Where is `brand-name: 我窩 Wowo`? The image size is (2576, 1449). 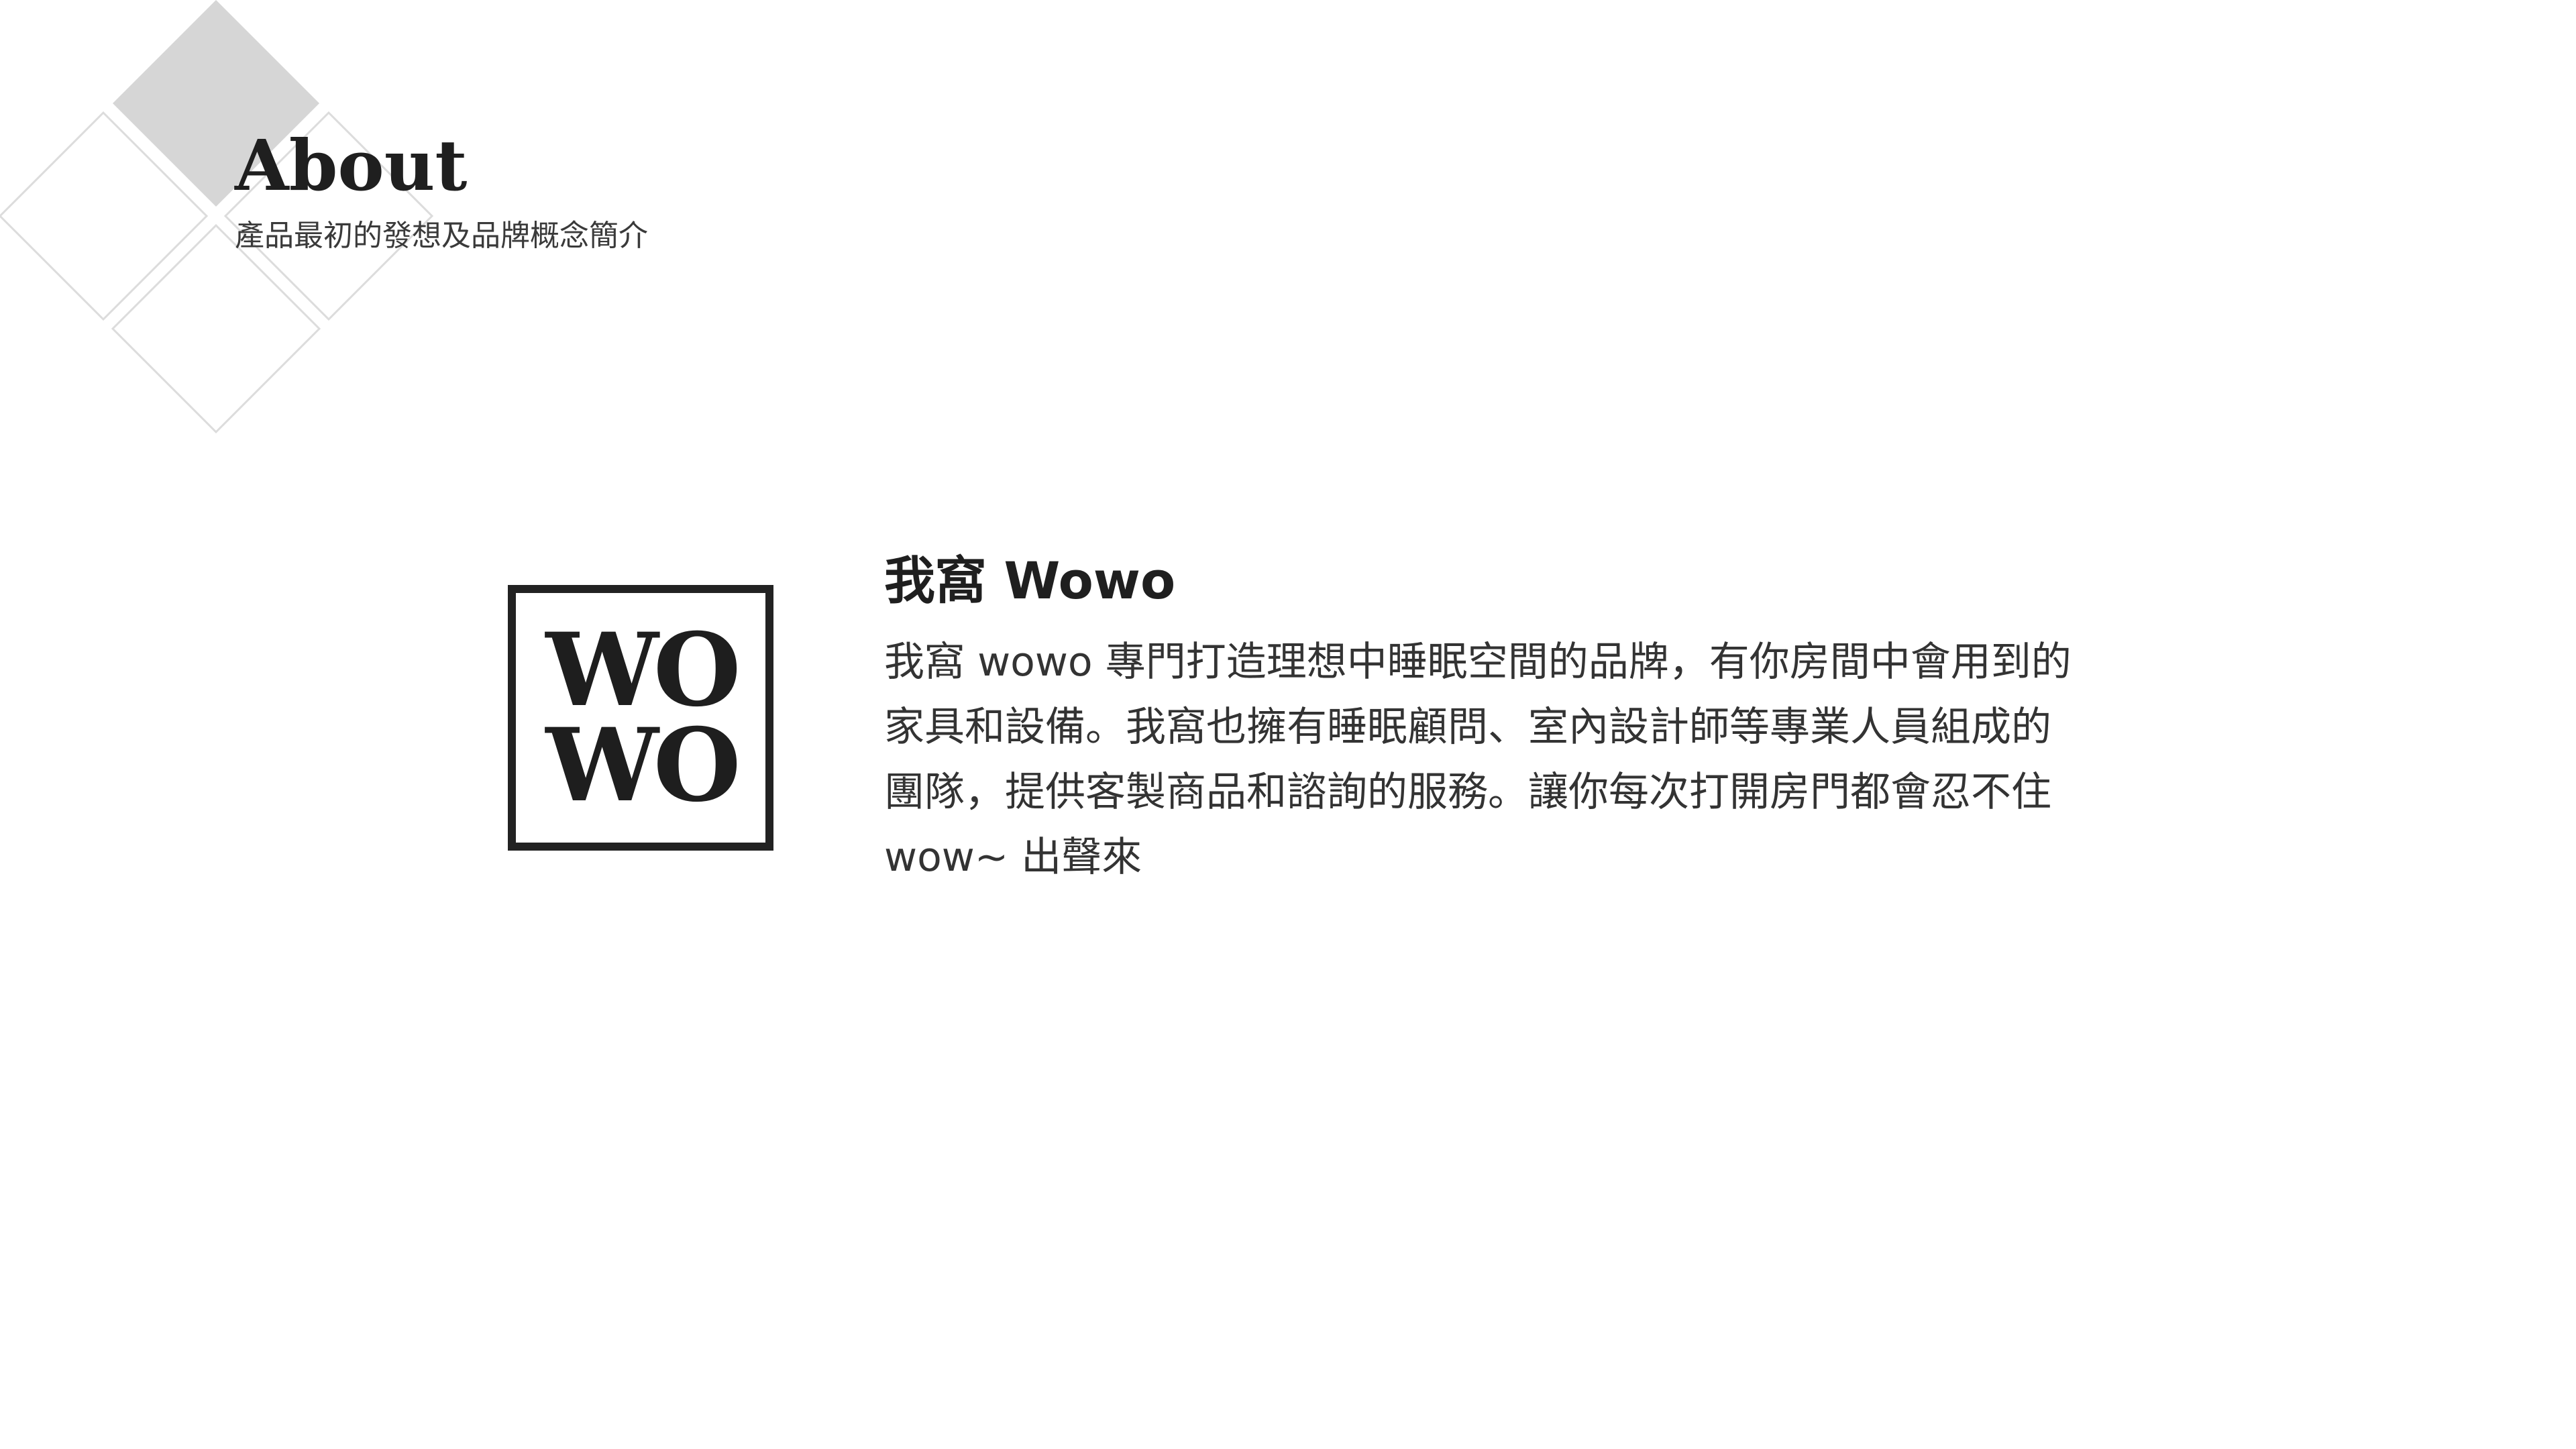 brand-name: 我窩 Wowo is located at coordinates (1030, 580).